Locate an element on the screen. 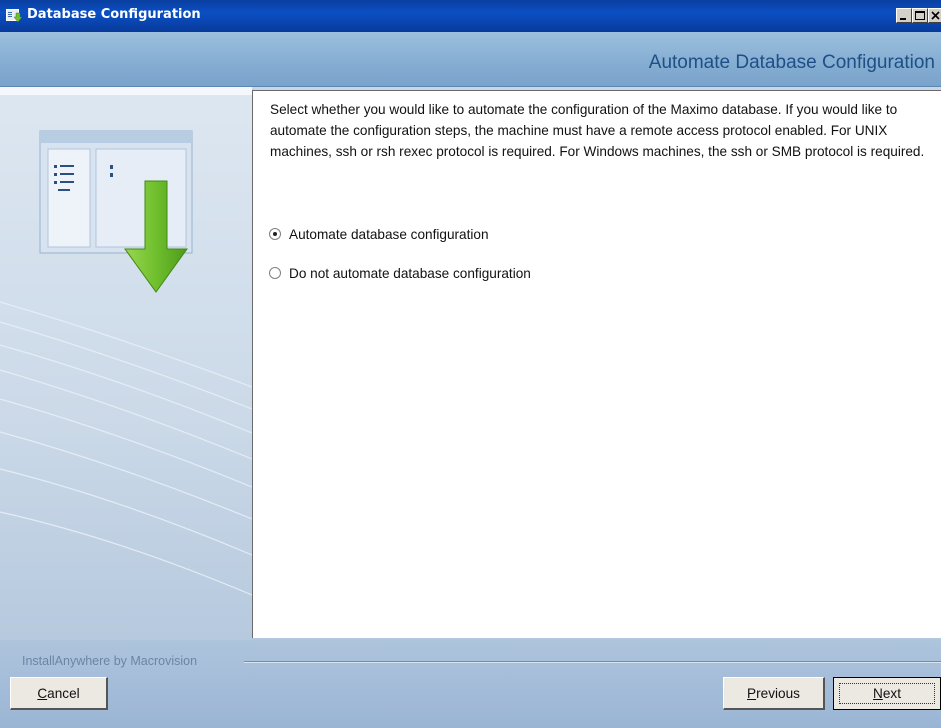 This screenshot has width=941, height=728. minimize-icon is located at coordinates (903, 19).